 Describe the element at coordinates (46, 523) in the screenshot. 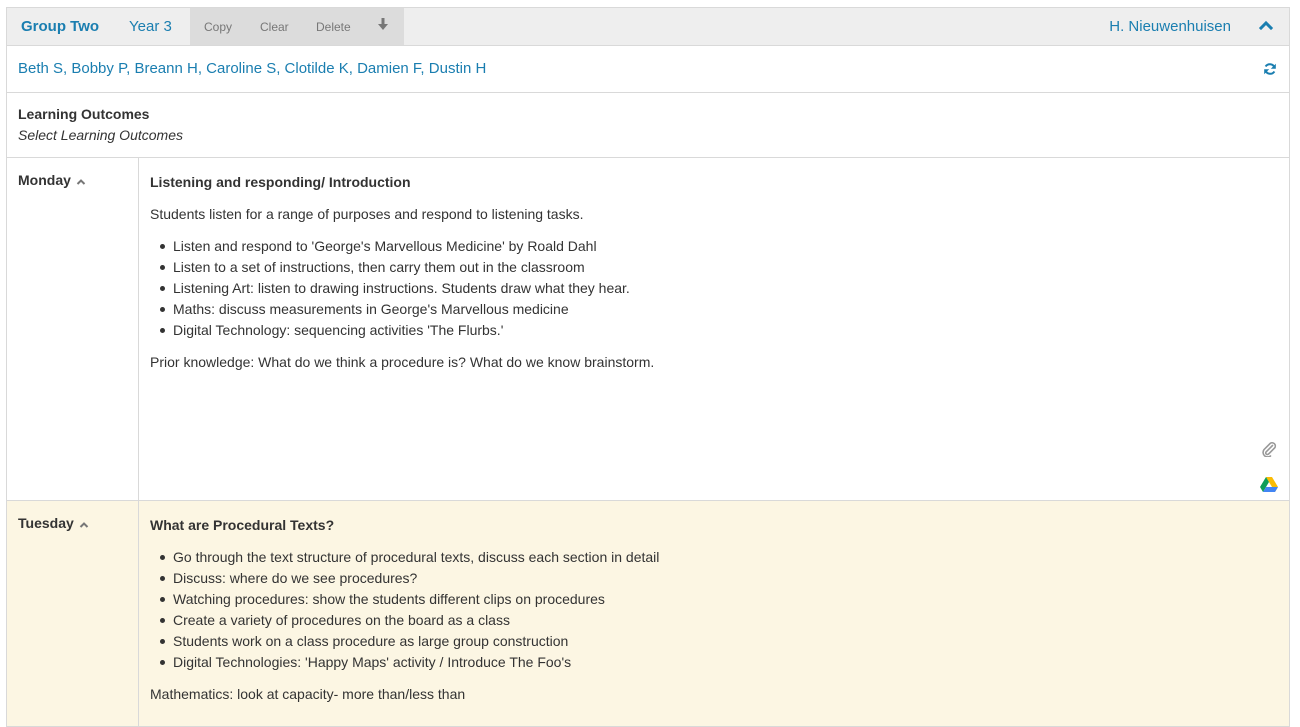

I see `day-name: Tuesday` at that location.